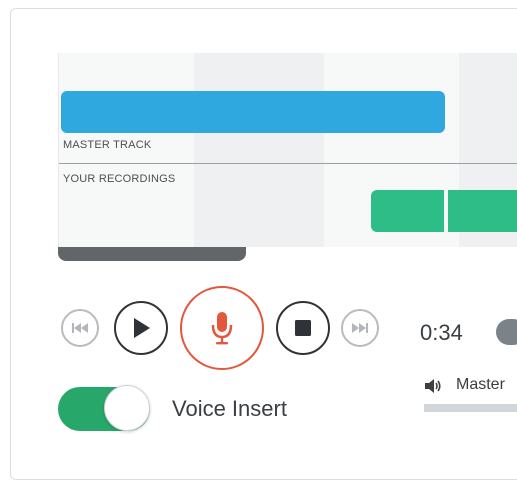  What do you see at coordinates (229, 408) in the screenshot?
I see `voice-insert-label: Voice Insert` at bounding box center [229, 408].